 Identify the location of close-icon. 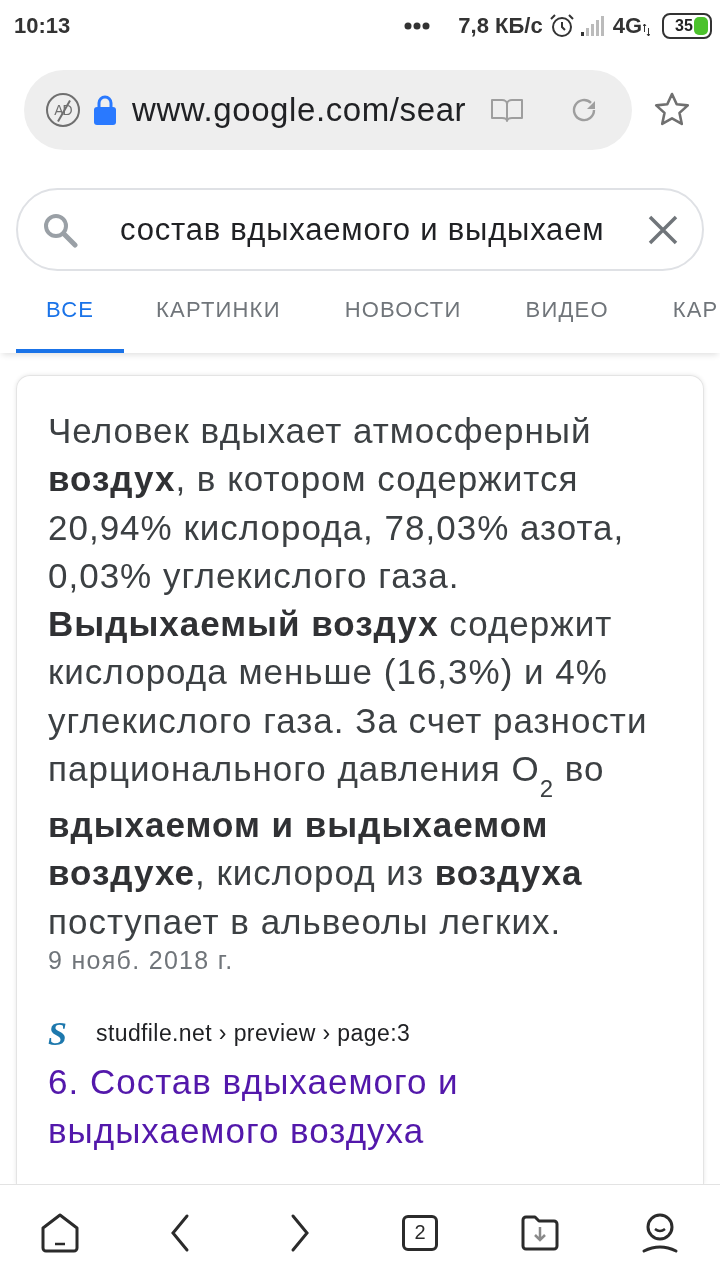
(663, 229).